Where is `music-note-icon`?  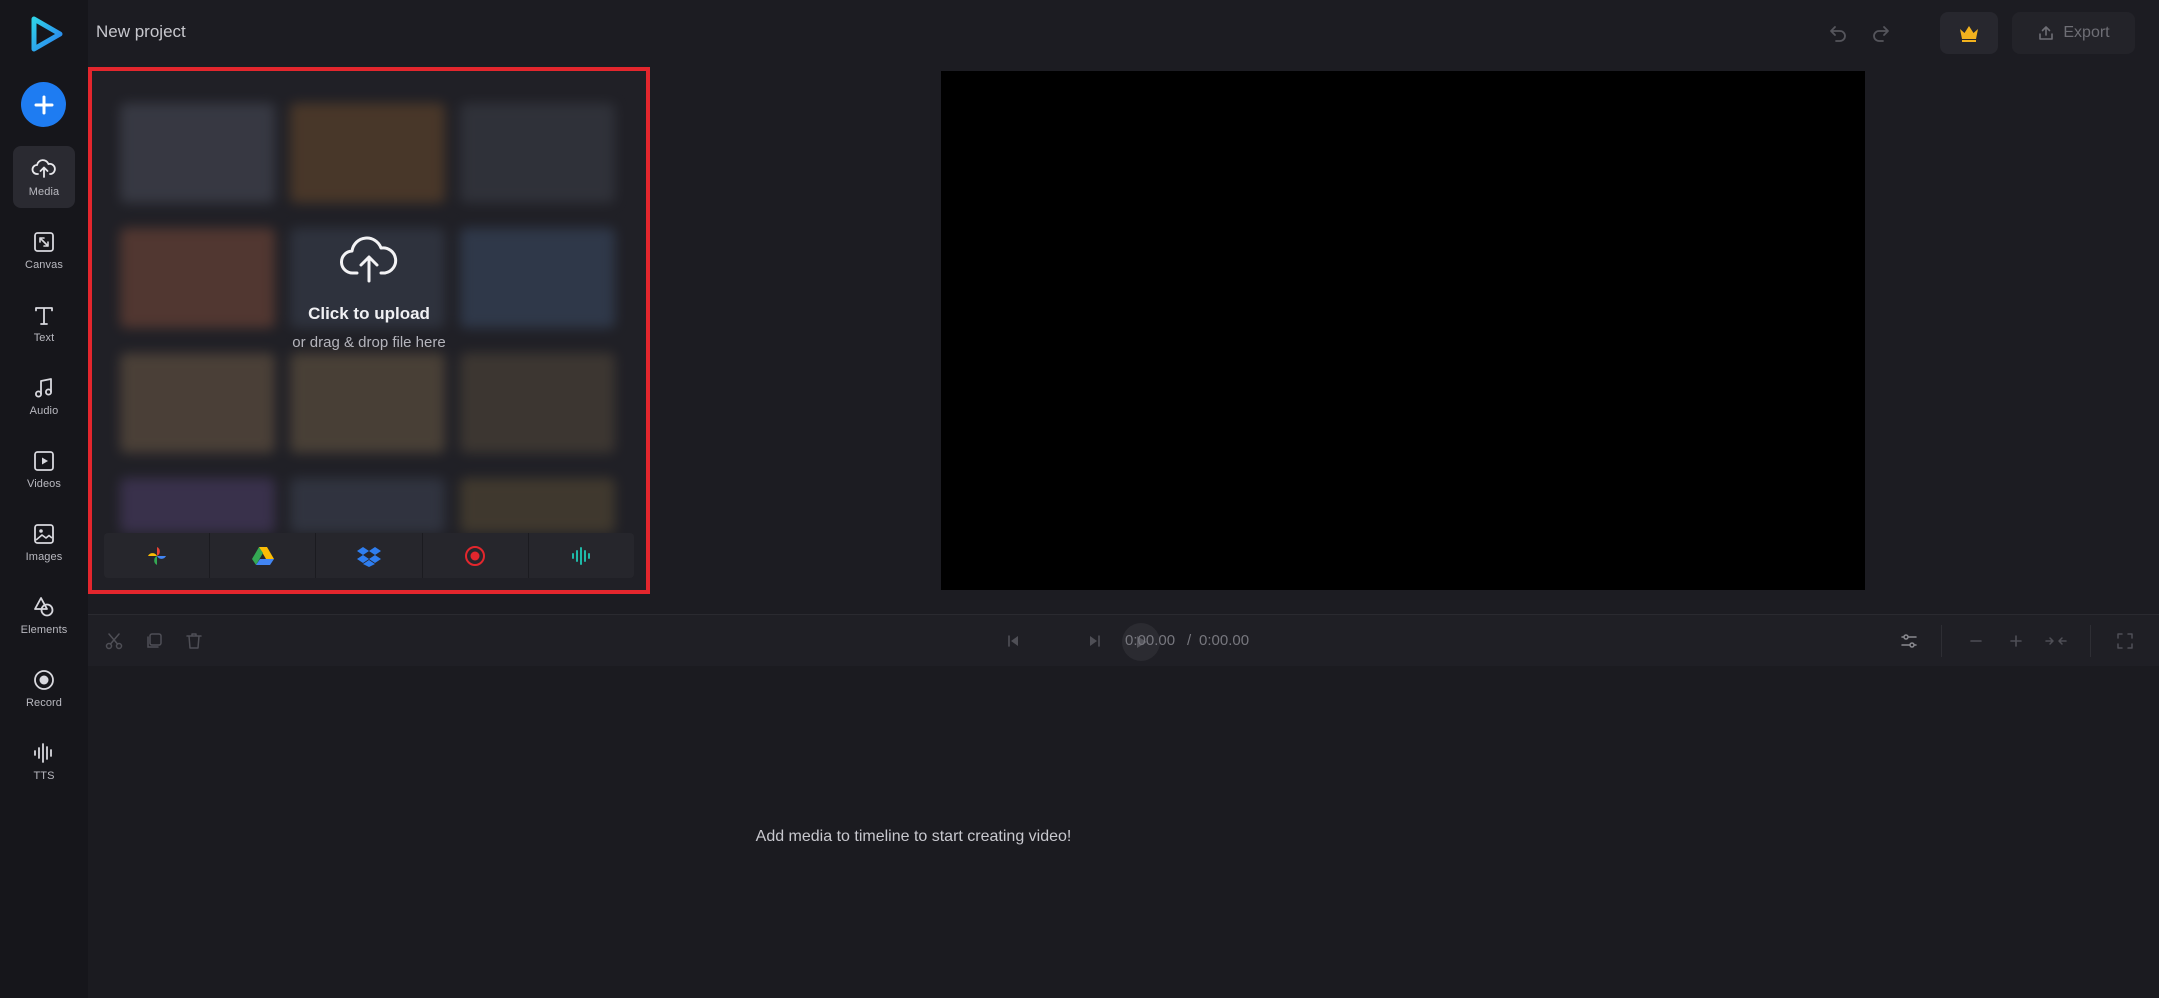
music-note-icon is located at coordinates (43, 388).